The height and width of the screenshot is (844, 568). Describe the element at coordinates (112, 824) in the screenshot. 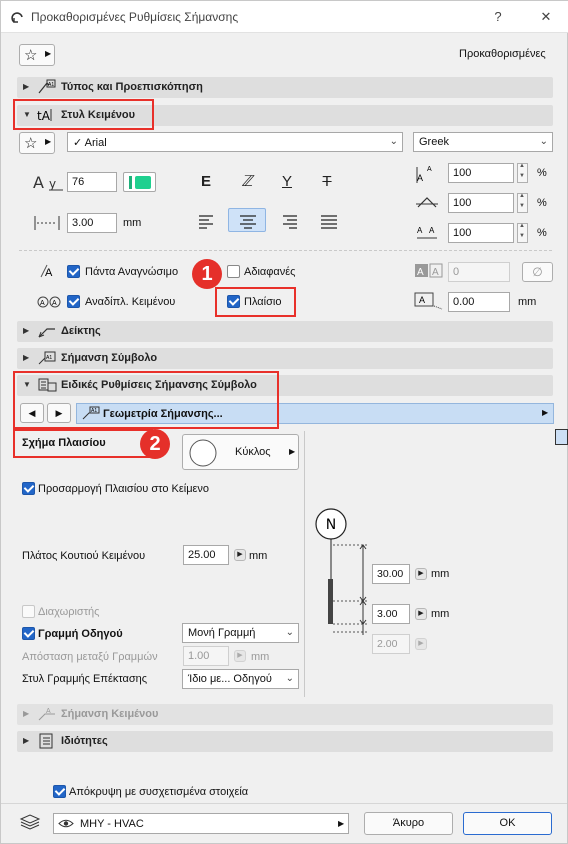

I see `layer-value: ΜΗΥ - HVAC` at that location.